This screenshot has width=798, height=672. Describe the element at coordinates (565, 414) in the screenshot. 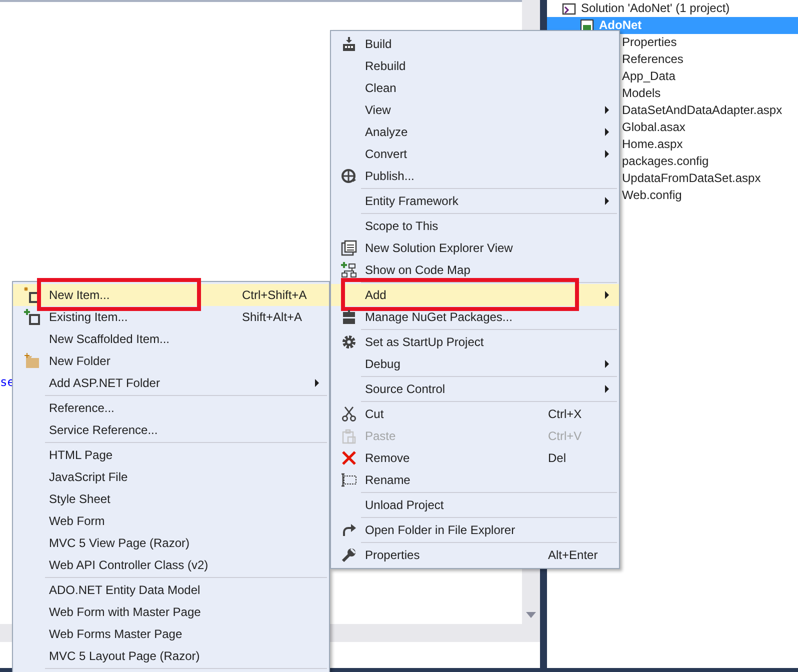

I see `keyboard-shortcut: Ctrl+X` at that location.